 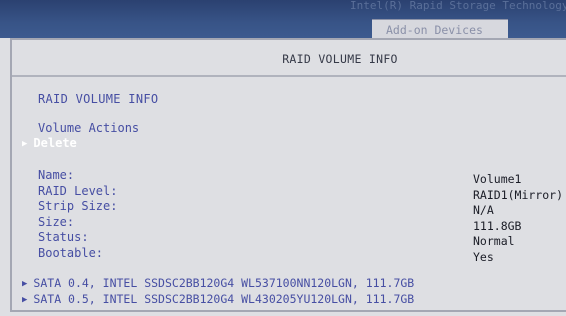 What do you see at coordinates (497, 225) in the screenshot?
I see `field-value-size: 111.8GB` at bounding box center [497, 225].